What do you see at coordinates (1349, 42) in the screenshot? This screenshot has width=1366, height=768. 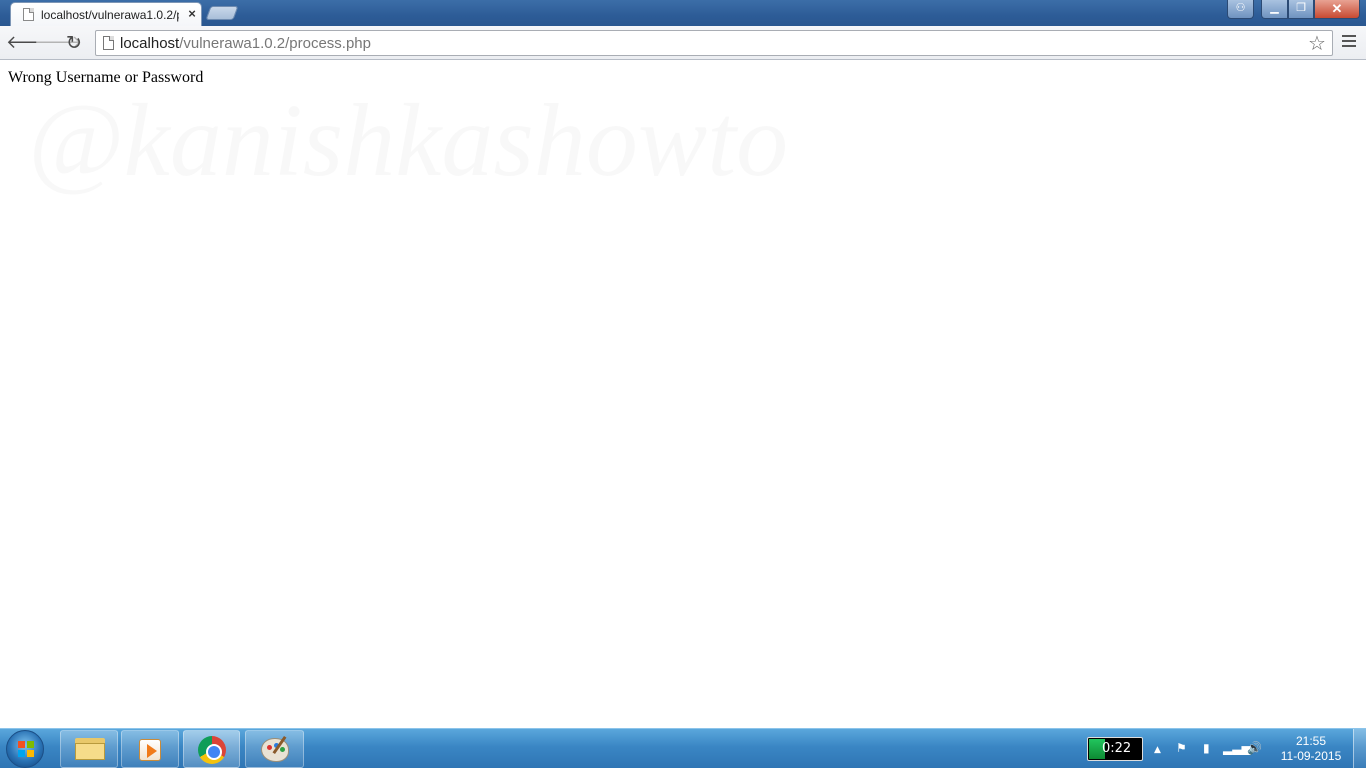 I see `chrome-menu-icon` at bounding box center [1349, 42].